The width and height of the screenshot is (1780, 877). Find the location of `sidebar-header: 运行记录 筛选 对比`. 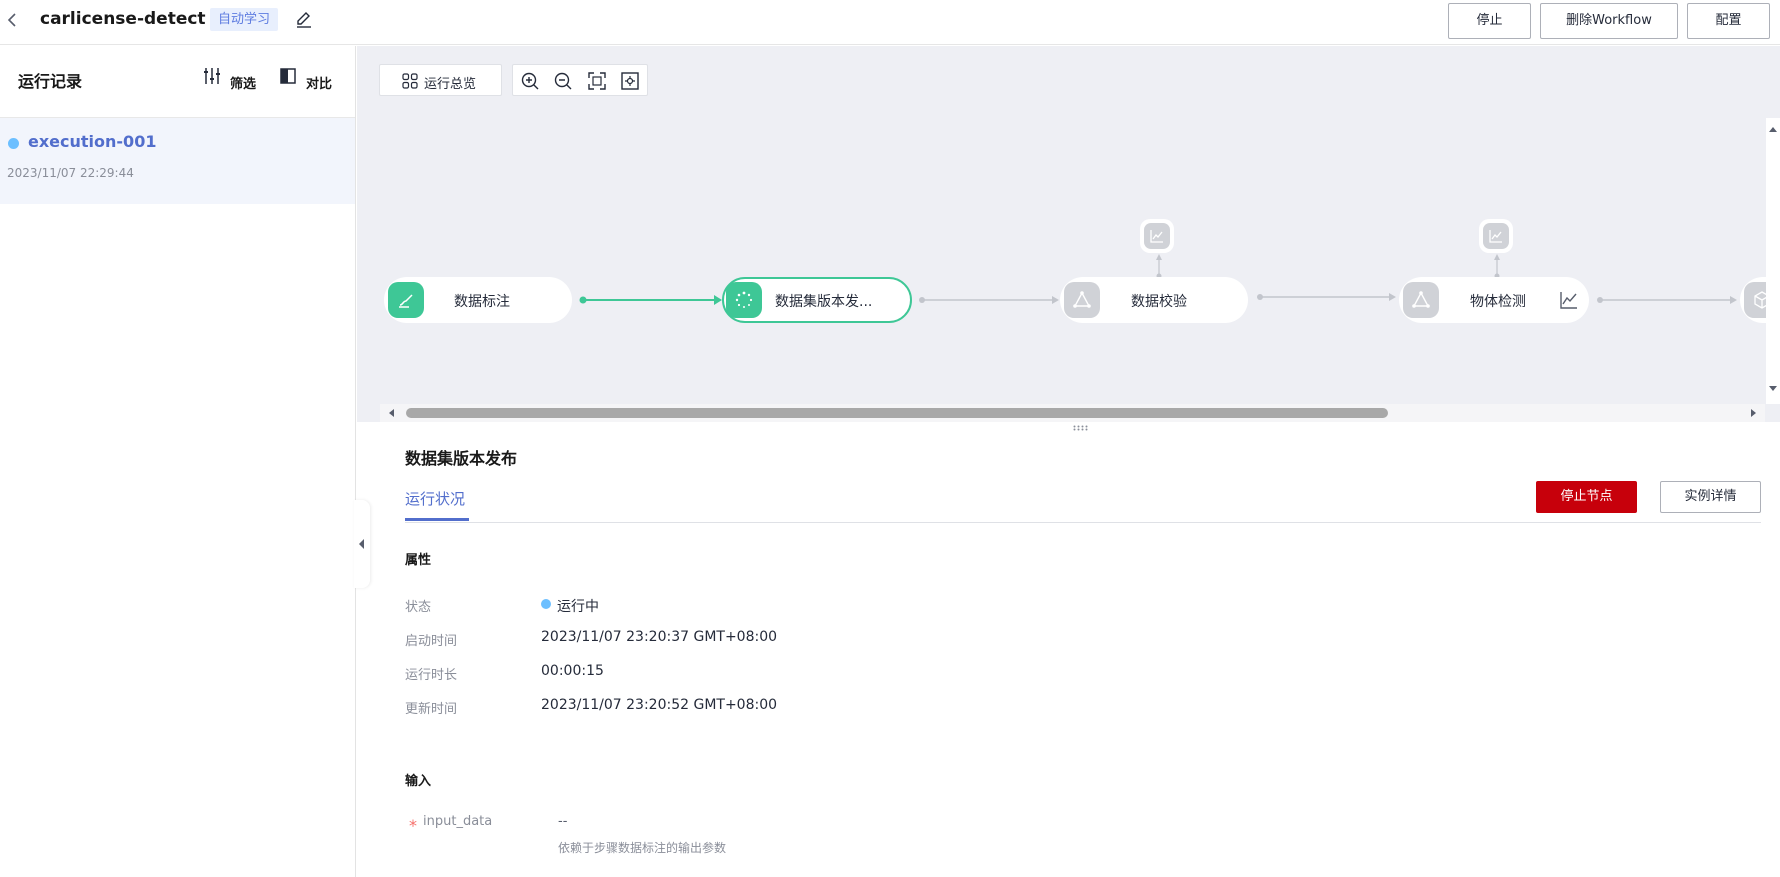

sidebar-header: 运行记录 筛选 对比 is located at coordinates (177, 82).